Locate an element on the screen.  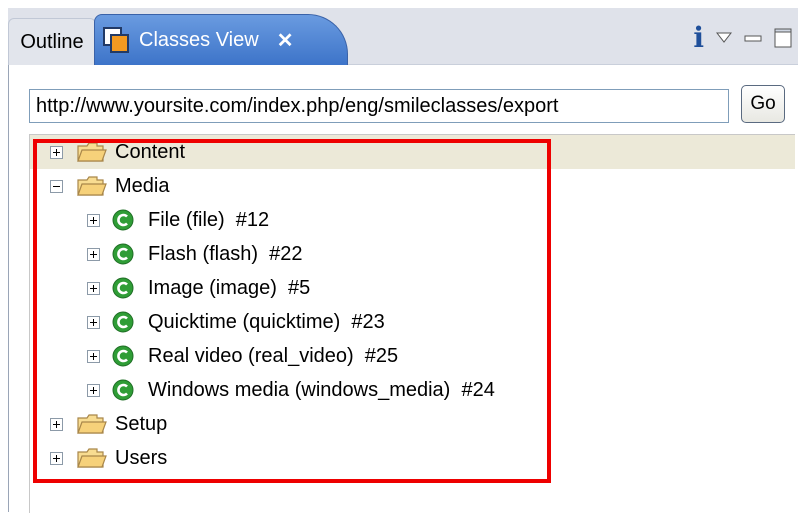
tree-item-content: Content is located at coordinates (412, 152).